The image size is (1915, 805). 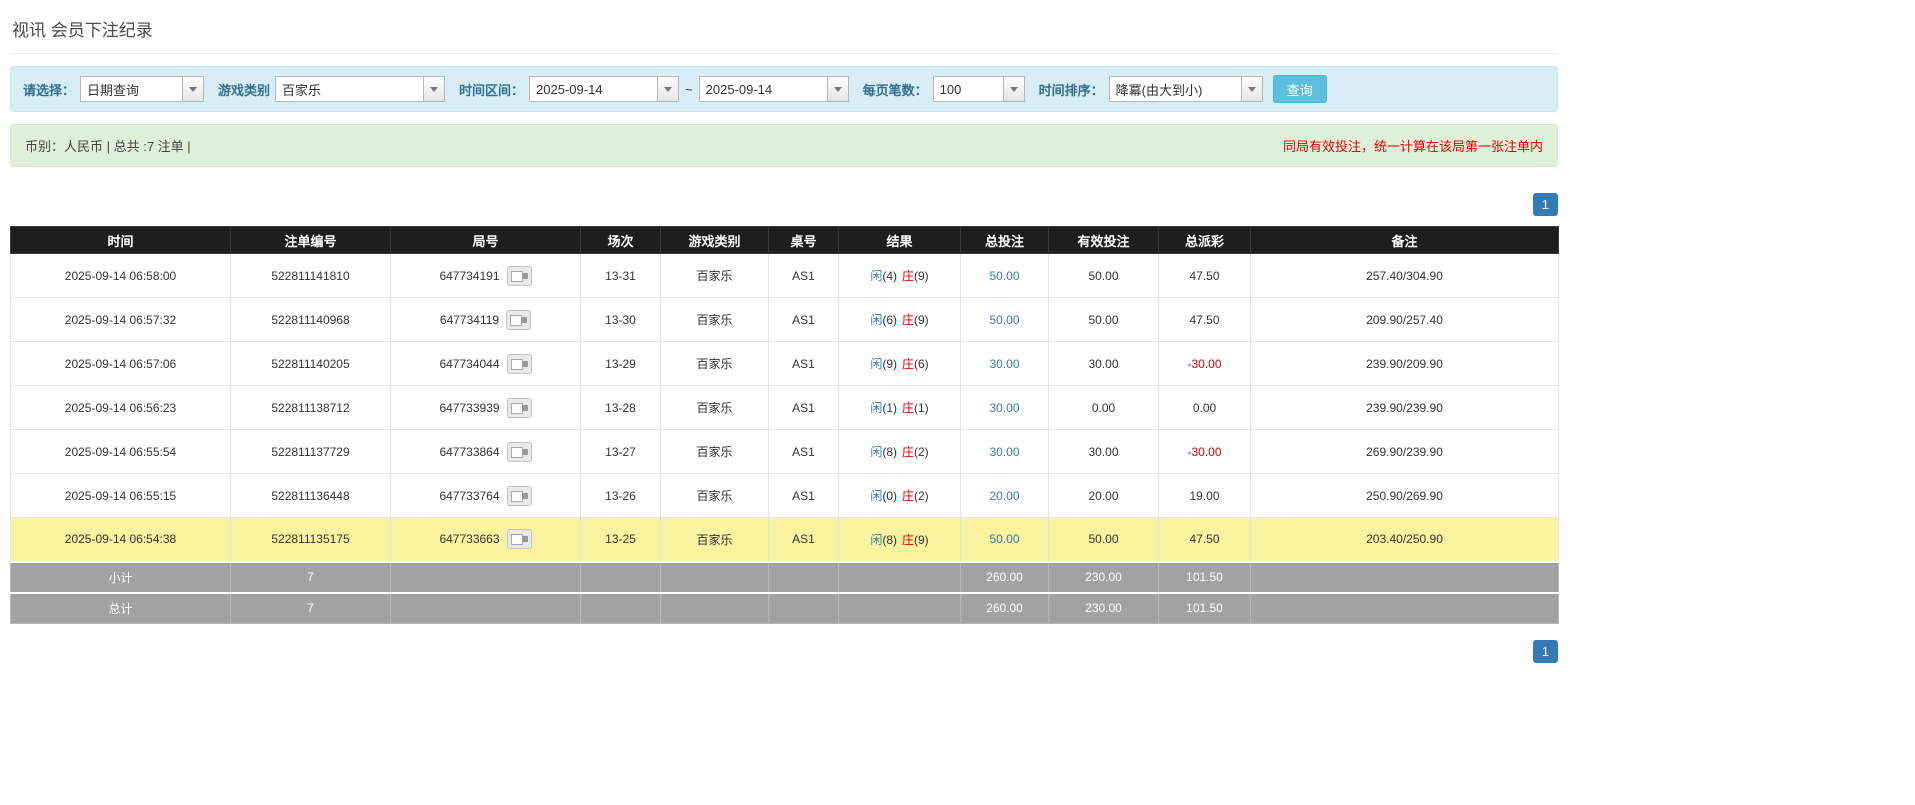 What do you see at coordinates (908, 320) in the screenshot?
I see `result-banker-label: 庄` at bounding box center [908, 320].